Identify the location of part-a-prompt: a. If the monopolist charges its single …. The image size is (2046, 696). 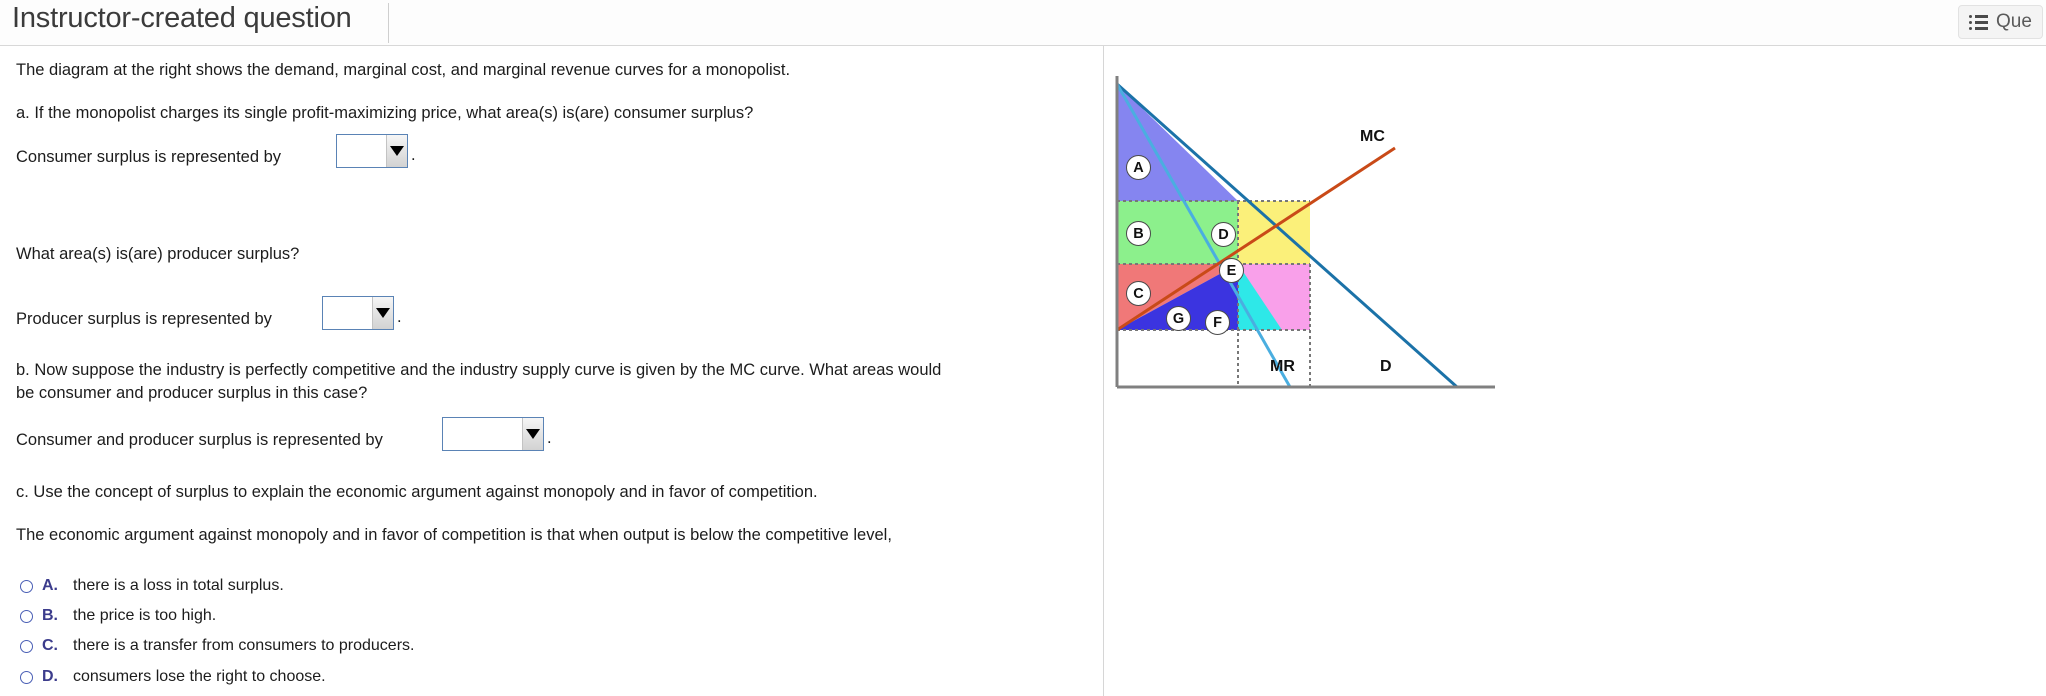
(385, 113).